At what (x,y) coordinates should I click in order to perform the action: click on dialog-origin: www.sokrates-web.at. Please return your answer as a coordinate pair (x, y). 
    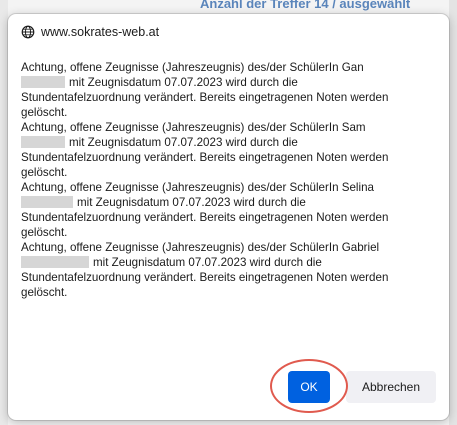
    Looking at the image, I should click on (90, 32).